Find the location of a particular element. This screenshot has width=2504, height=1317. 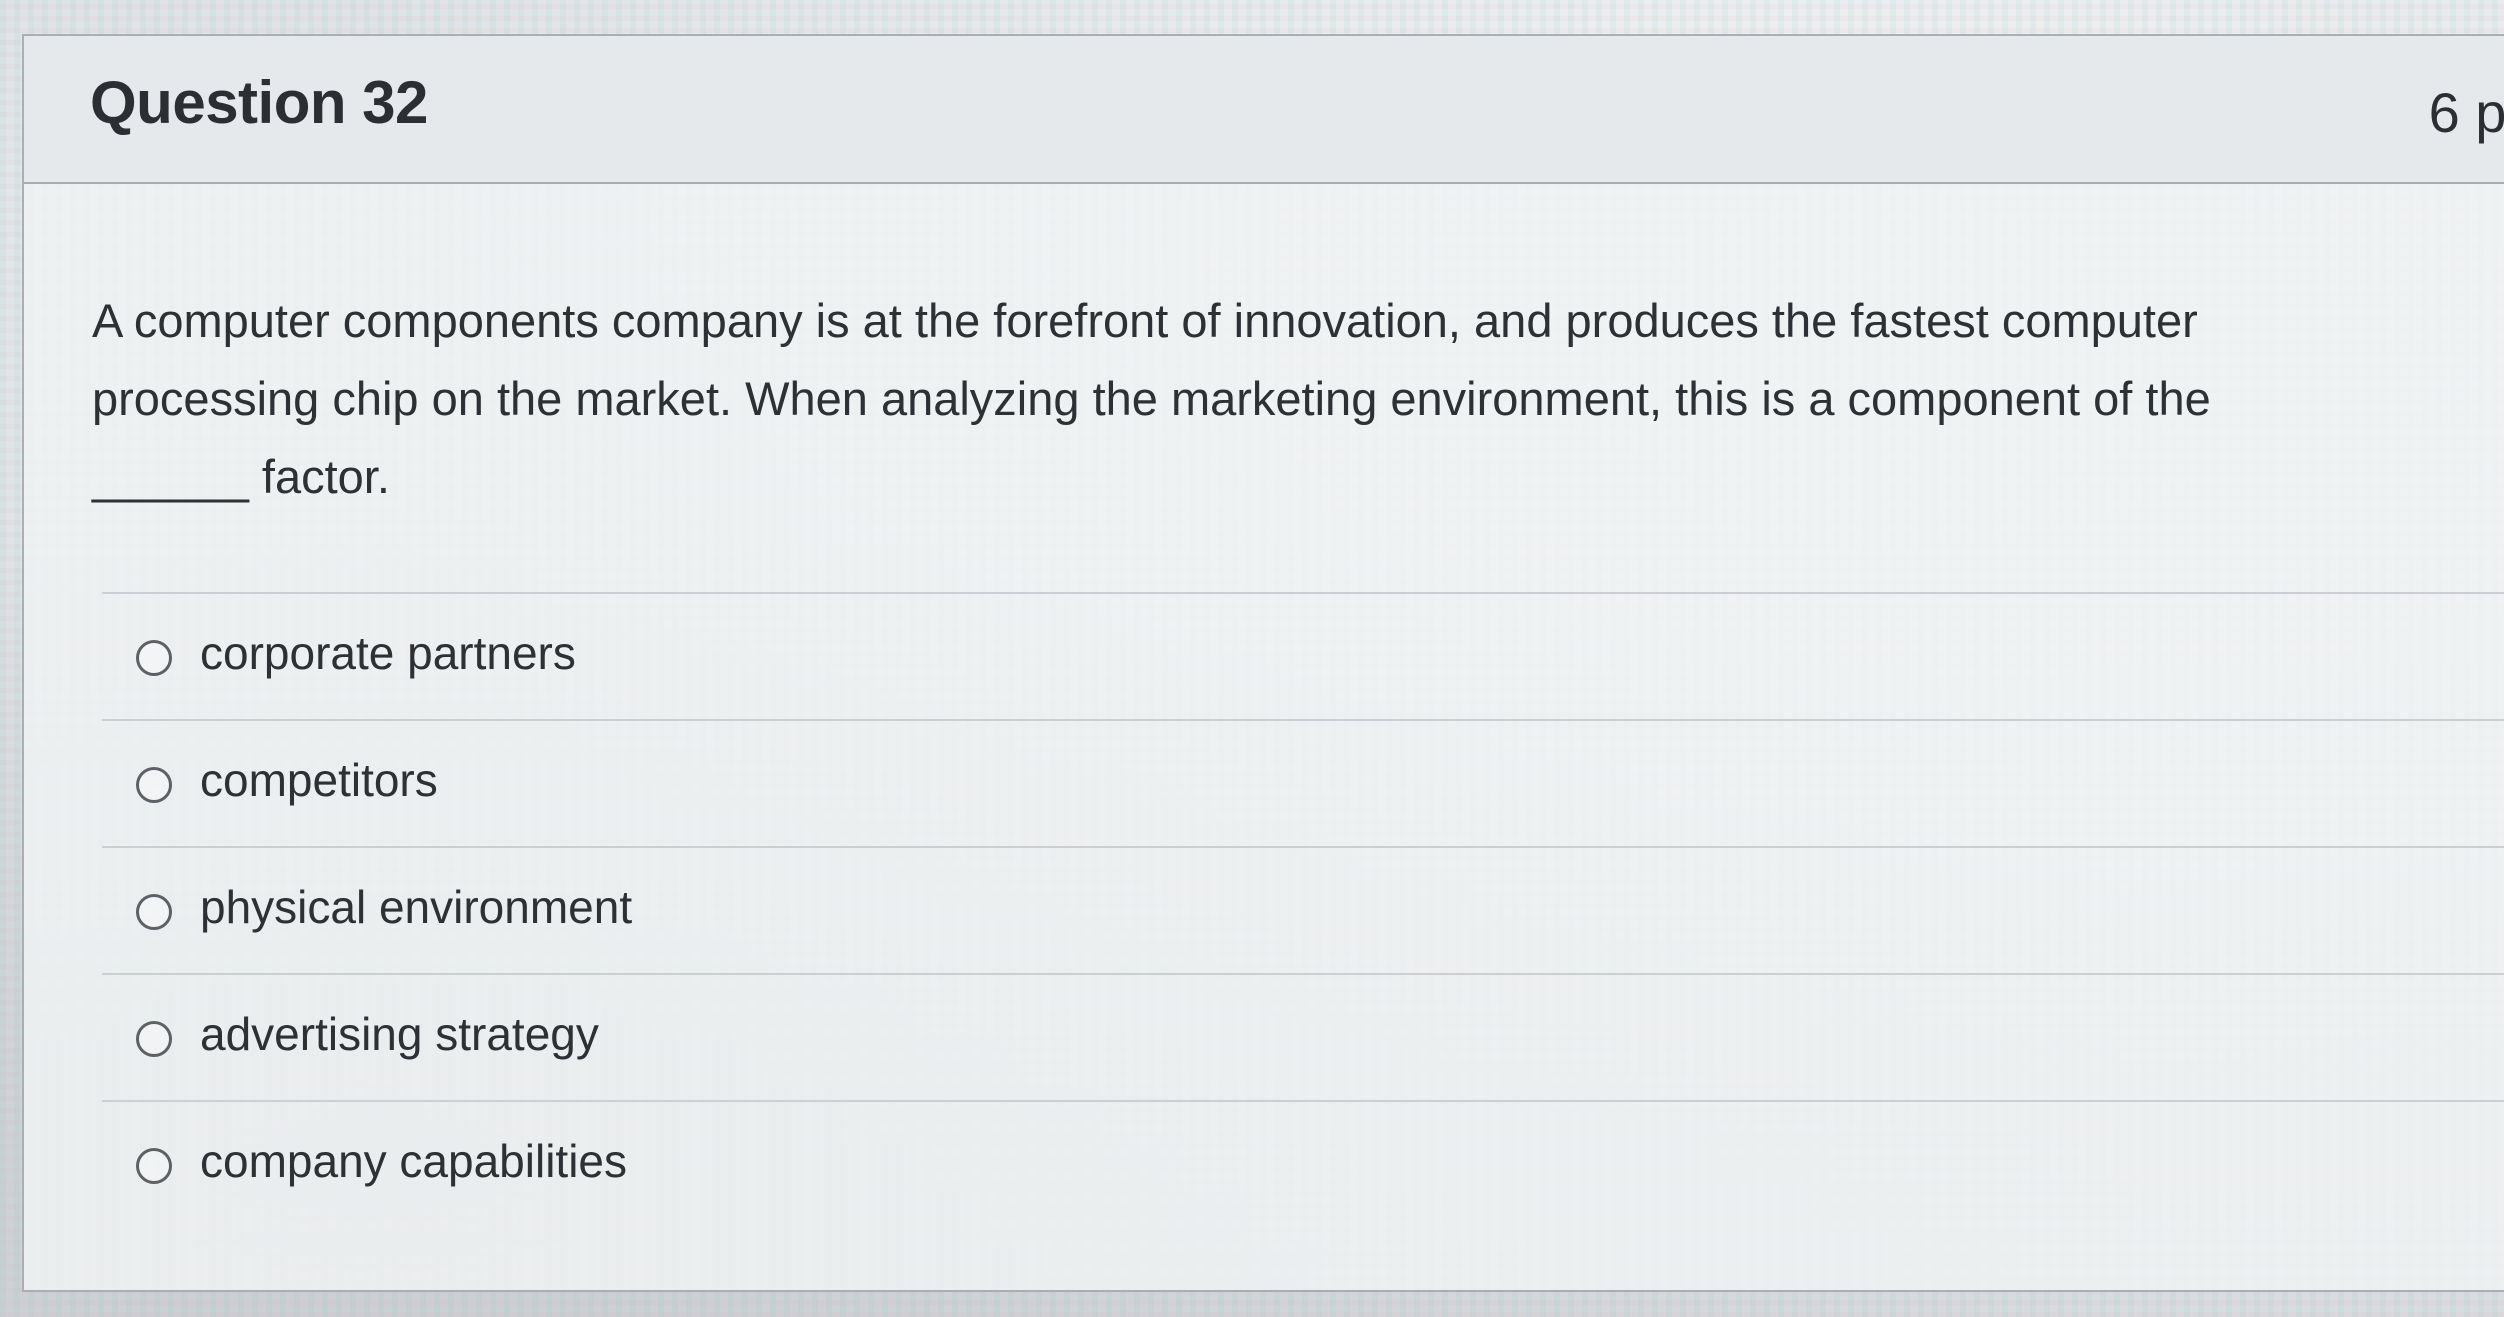

answer-option-advertising-strategy: advertising strategy is located at coordinates (1303, 1036).